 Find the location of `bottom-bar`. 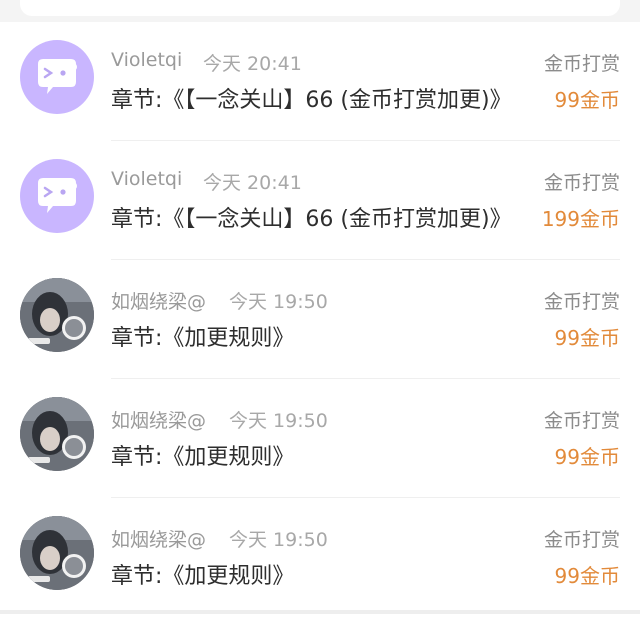

bottom-bar is located at coordinates (320, 612).